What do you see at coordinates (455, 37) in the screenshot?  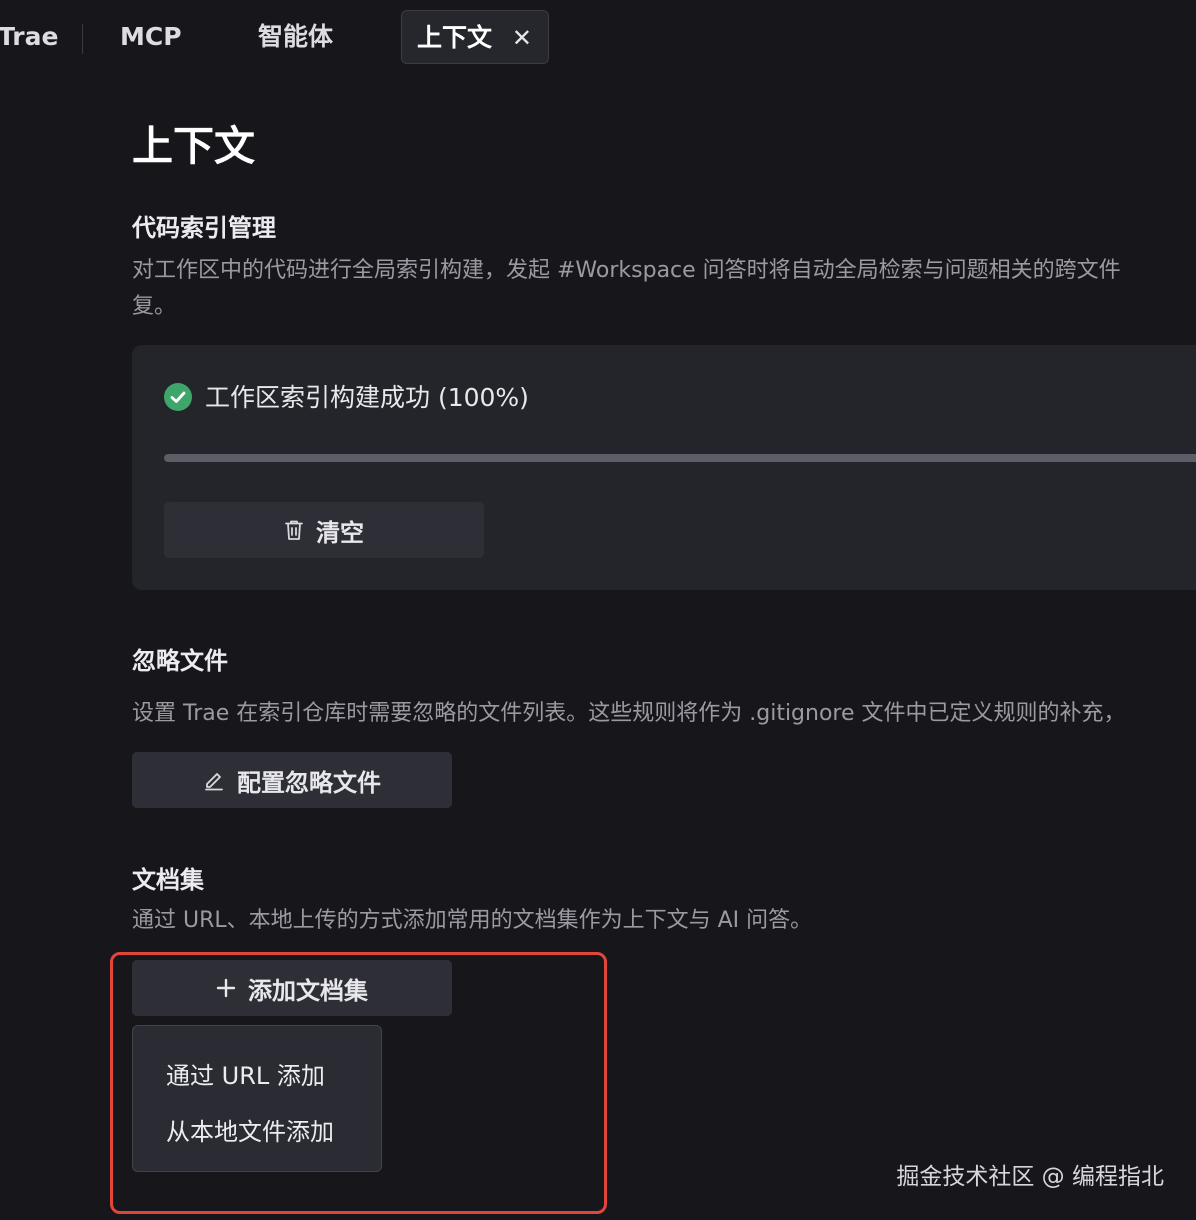 I see `tab-label: 上下文` at bounding box center [455, 37].